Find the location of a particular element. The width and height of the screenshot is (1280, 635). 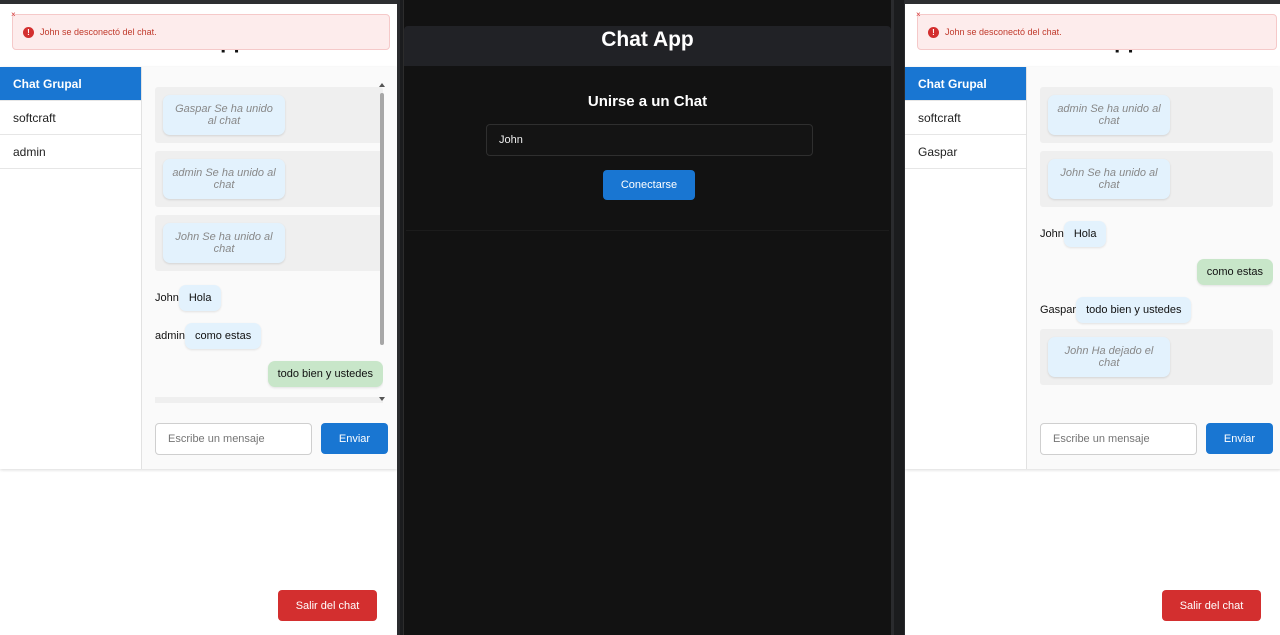

message-sender: Gaspar is located at coordinates (1058, 310).